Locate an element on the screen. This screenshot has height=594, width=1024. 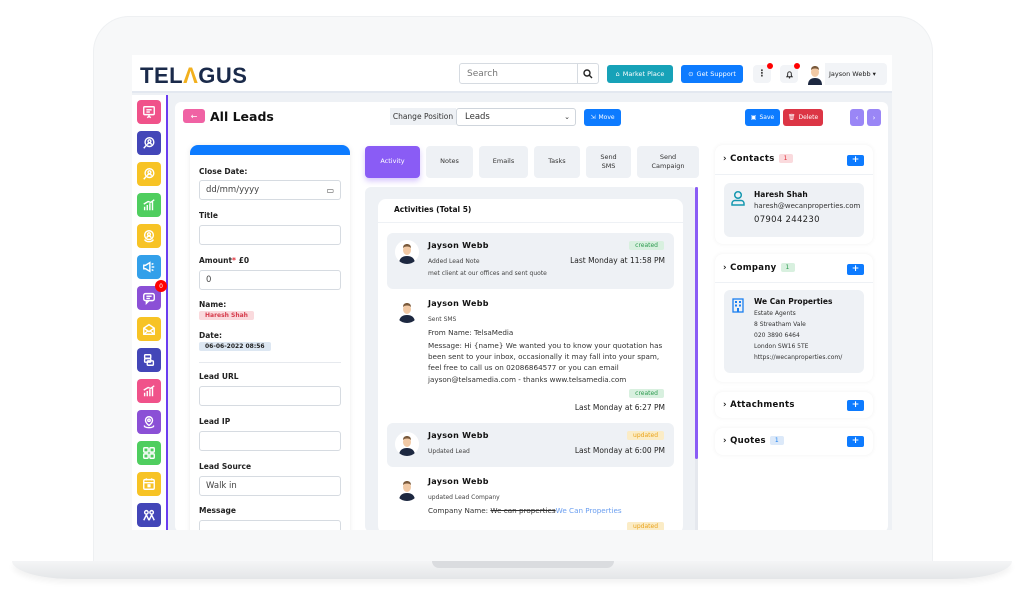
sidebar-item-megaphone is located at coordinates (149, 267).